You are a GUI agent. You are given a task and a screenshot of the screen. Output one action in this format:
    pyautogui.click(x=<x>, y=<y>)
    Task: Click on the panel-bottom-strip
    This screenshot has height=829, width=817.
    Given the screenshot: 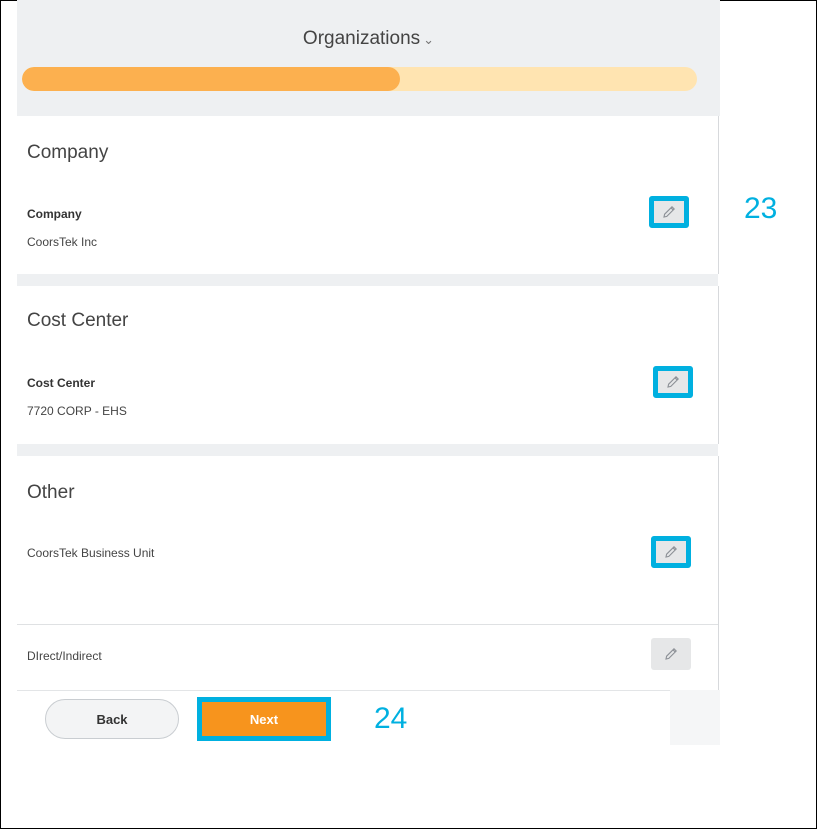 What is the action you would take?
    pyautogui.click(x=695, y=717)
    